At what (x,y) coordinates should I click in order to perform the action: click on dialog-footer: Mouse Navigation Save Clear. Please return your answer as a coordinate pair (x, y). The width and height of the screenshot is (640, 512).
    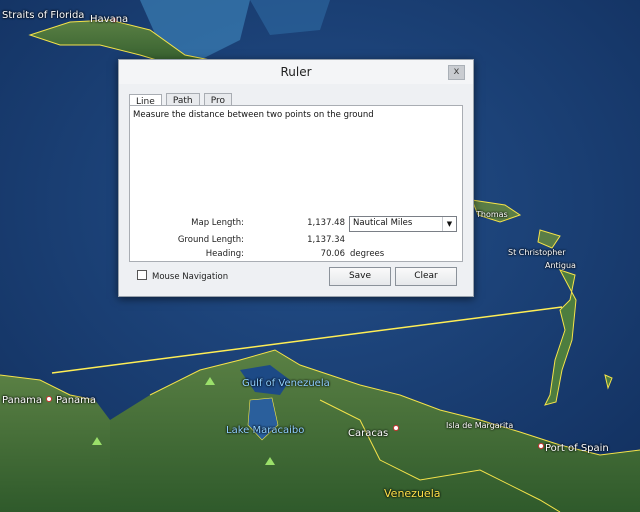
    Looking at the image, I should click on (296, 277).